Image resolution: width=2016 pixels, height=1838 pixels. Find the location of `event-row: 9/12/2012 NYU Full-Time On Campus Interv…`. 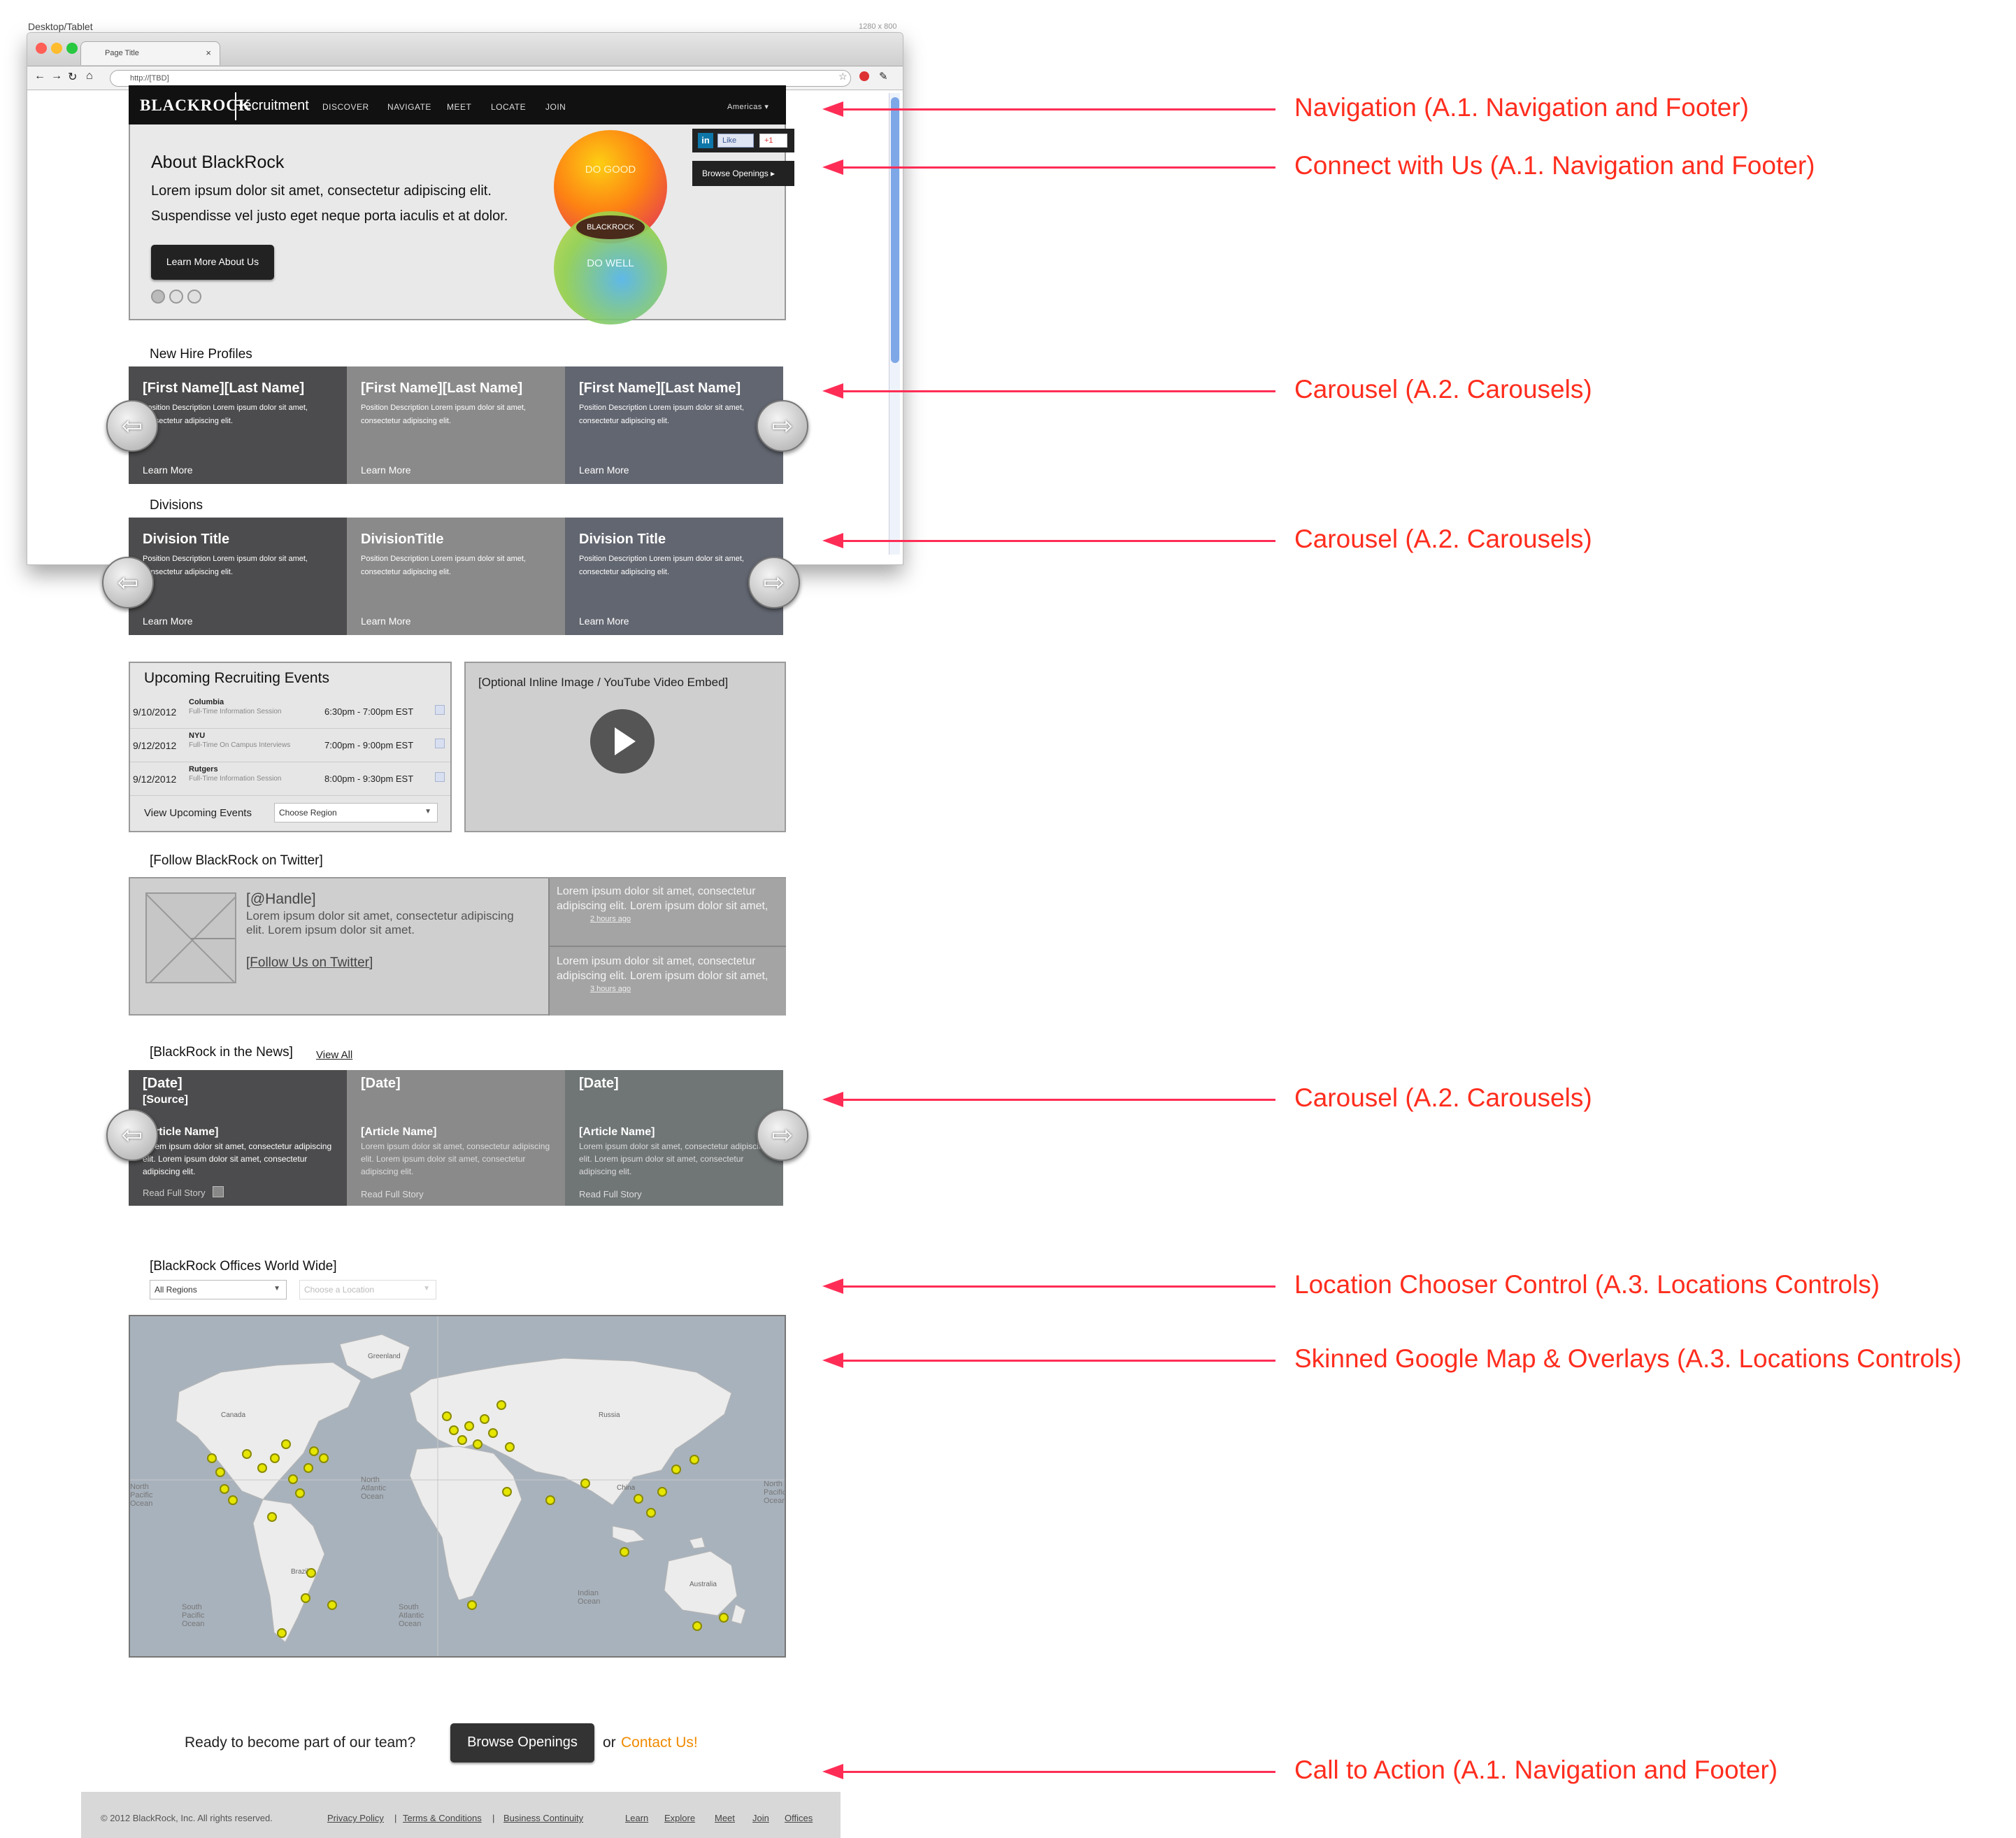

event-row: 9/12/2012 NYU Full-Time On Campus Interv… is located at coordinates (290, 746).